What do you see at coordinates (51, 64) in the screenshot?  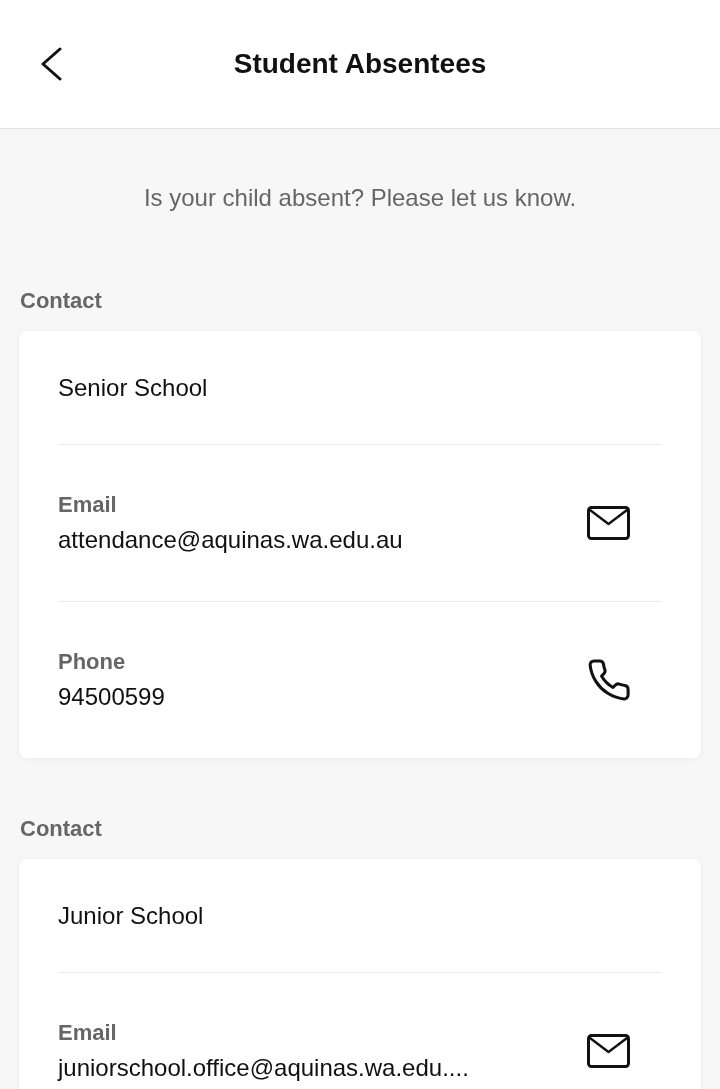 I see `chevron-left-icon` at bounding box center [51, 64].